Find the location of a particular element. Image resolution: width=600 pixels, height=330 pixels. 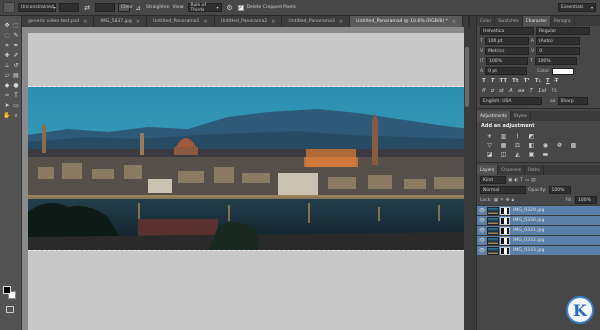

brush-tool-icon: ✐ is located at coordinates (16, 56).